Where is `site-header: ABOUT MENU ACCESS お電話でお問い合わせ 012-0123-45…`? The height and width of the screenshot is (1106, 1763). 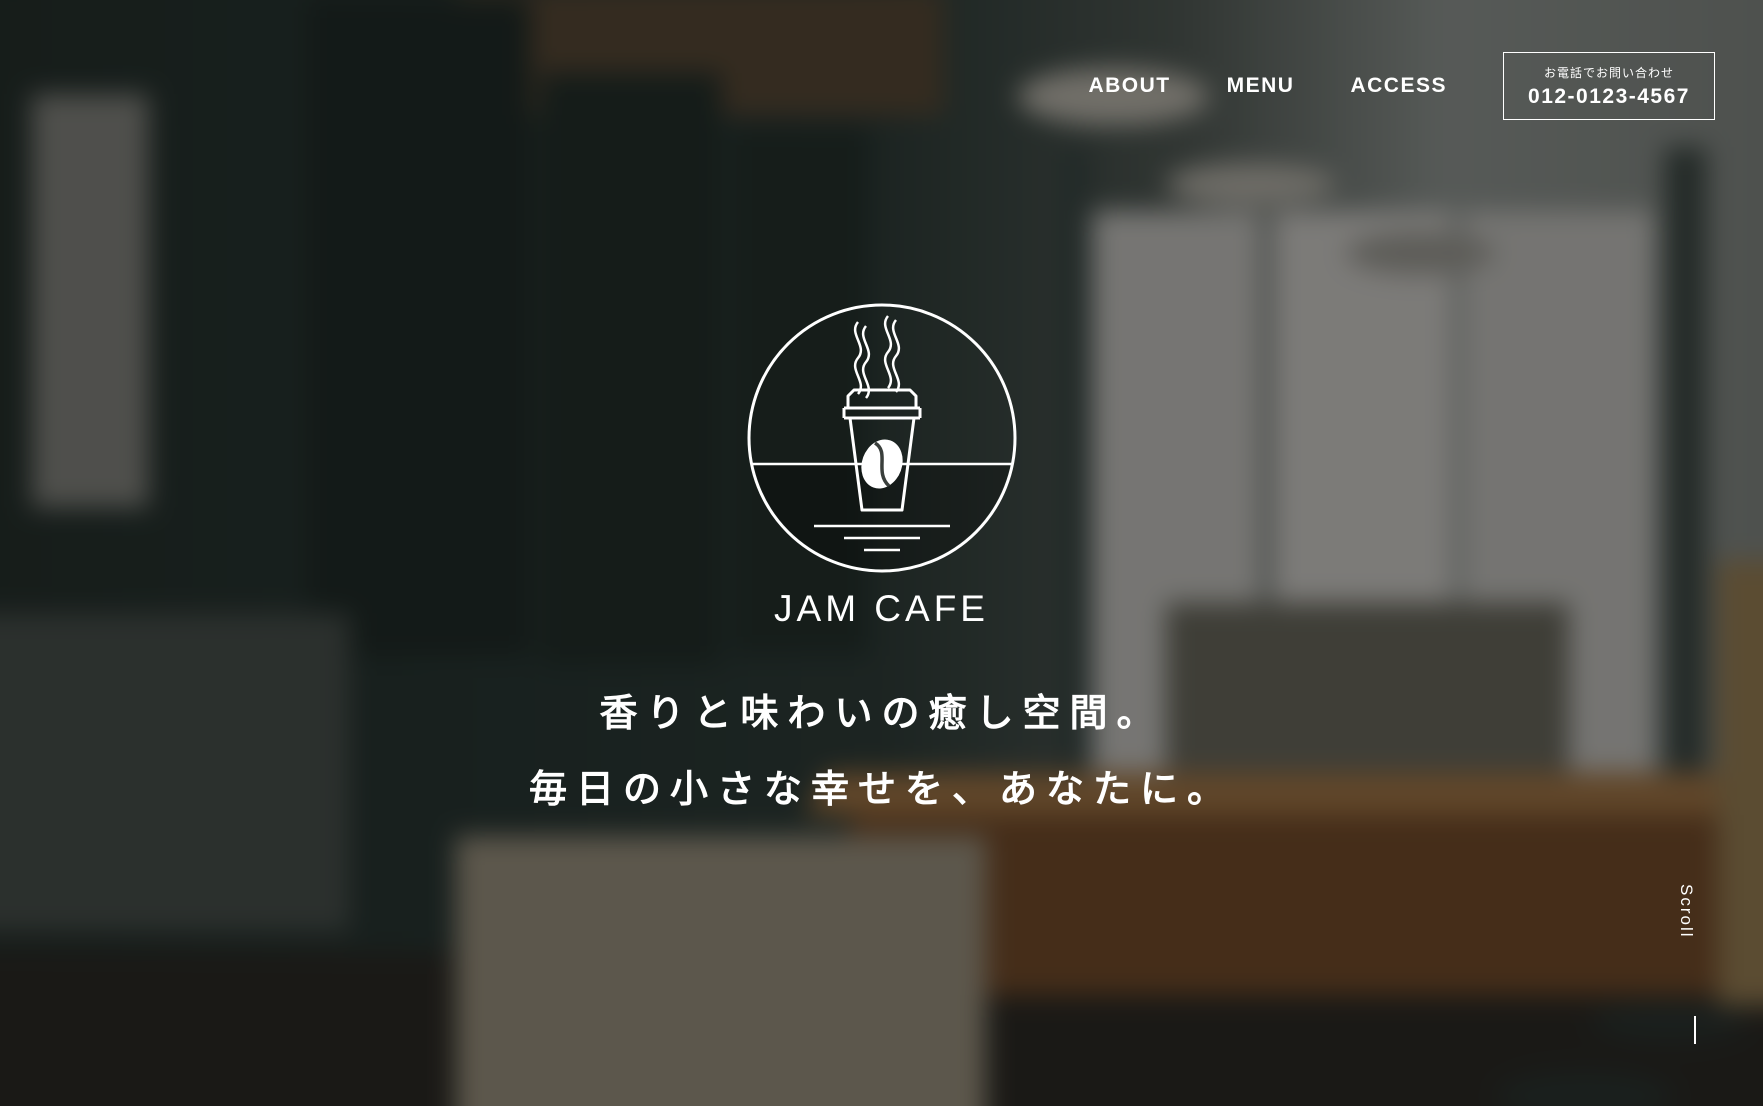 site-header: ABOUT MENU ACCESS お電話でお問い合わせ 012-0123-45… is located at coordinates (1401, 86).